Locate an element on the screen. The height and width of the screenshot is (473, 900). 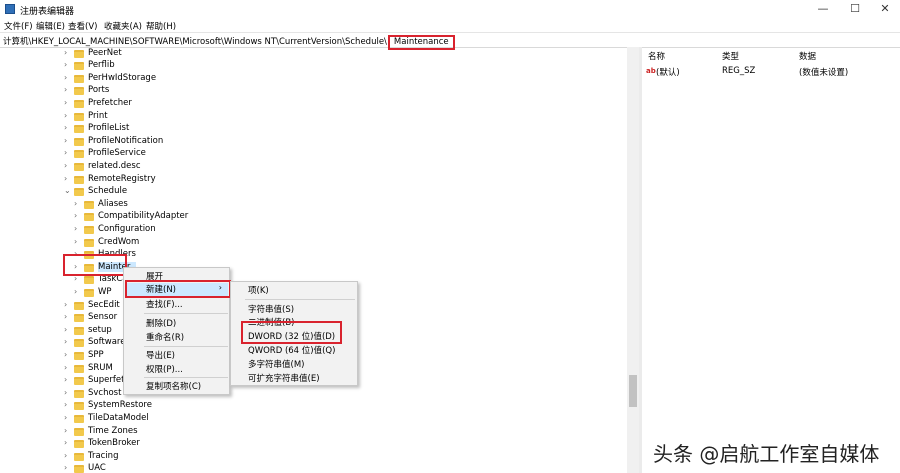
close-button: ✕ is located at coordinates (885, 9).